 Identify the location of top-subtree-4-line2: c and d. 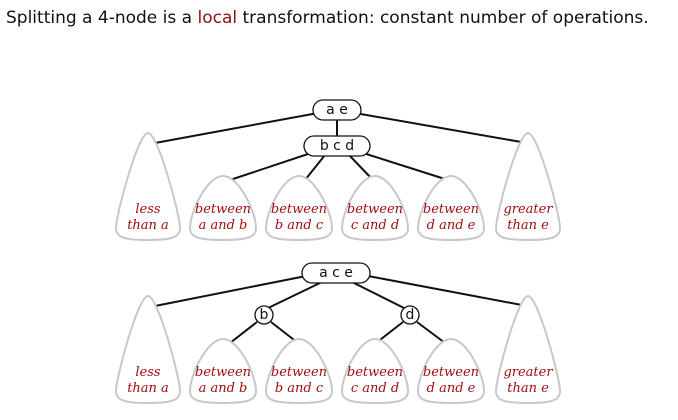
(375, 225).